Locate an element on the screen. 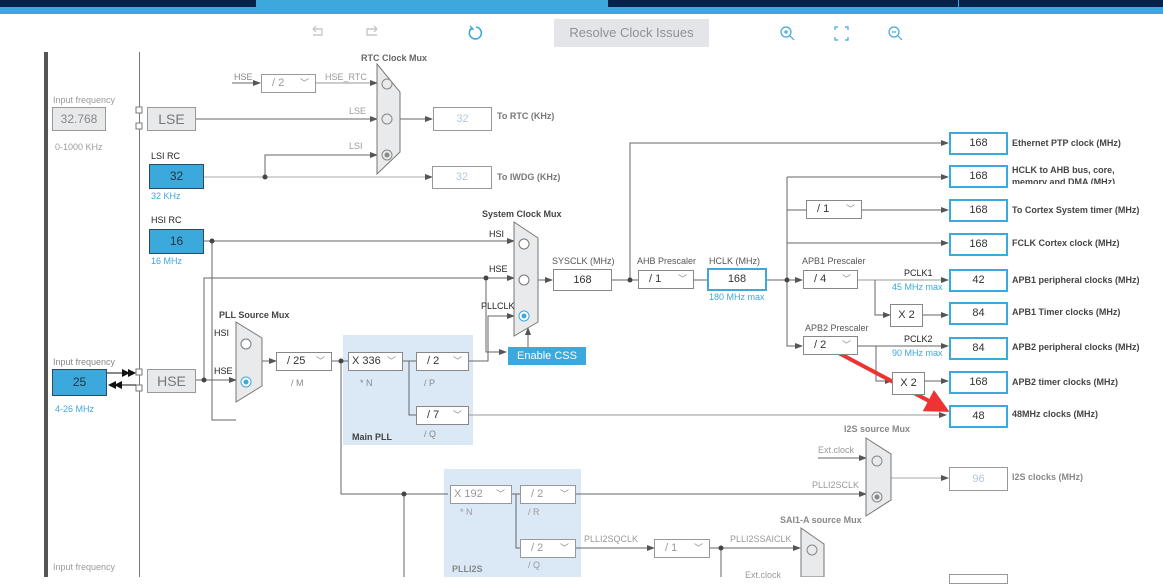 The height and width of the screenshot is (584, 1163). sys-mux-pllclk-label: PLLCLK is located at coordinates (498, 306).